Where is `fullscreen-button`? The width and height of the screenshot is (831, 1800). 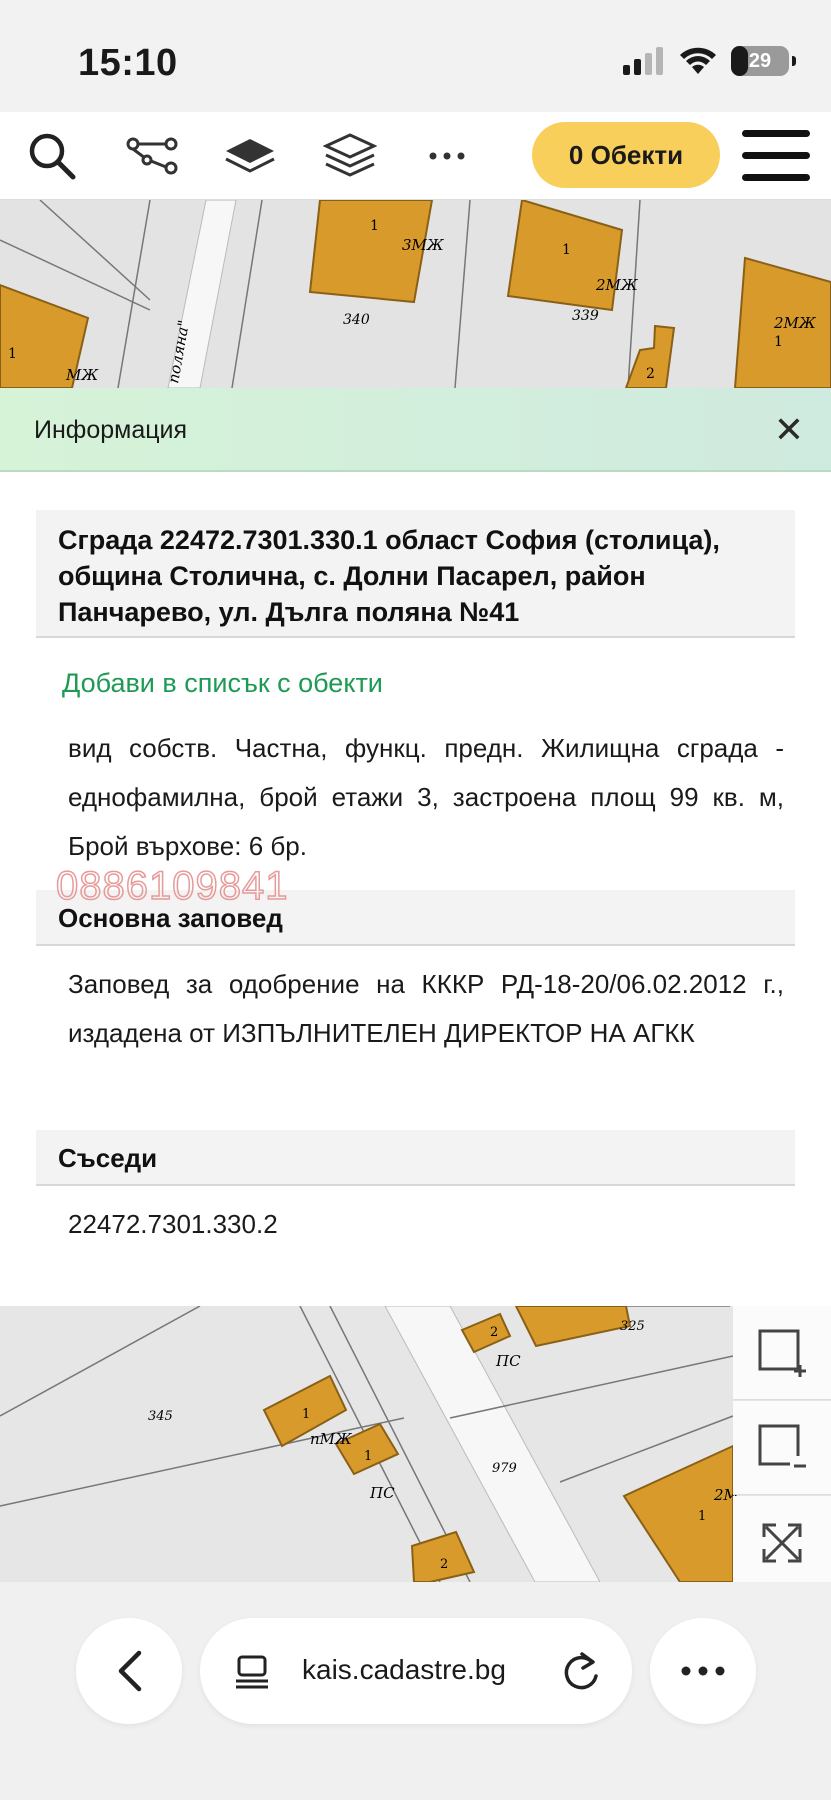
fullscreen-button is located at coordinates (782, 1539).